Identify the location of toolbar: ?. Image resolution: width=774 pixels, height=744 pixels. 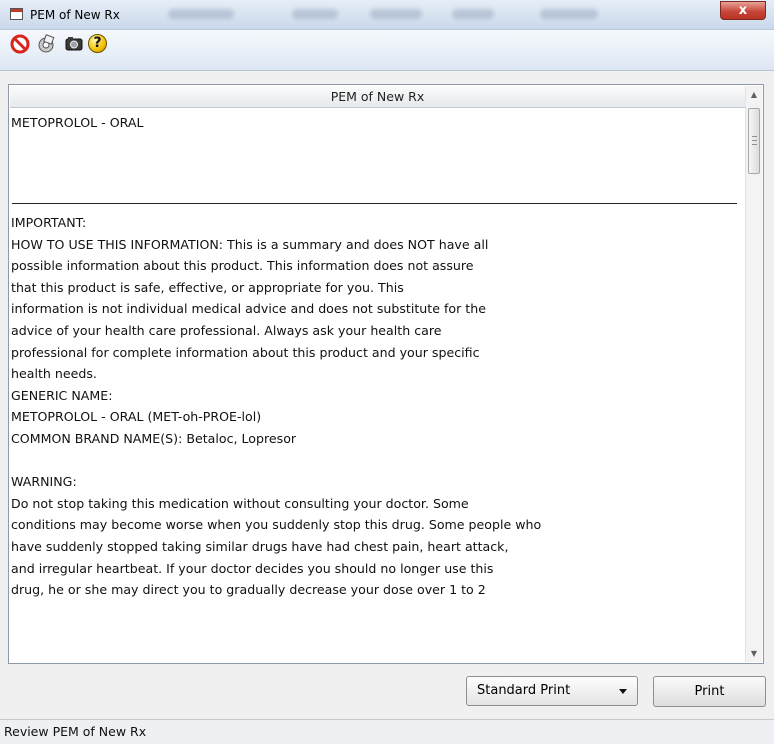
(387, 50).